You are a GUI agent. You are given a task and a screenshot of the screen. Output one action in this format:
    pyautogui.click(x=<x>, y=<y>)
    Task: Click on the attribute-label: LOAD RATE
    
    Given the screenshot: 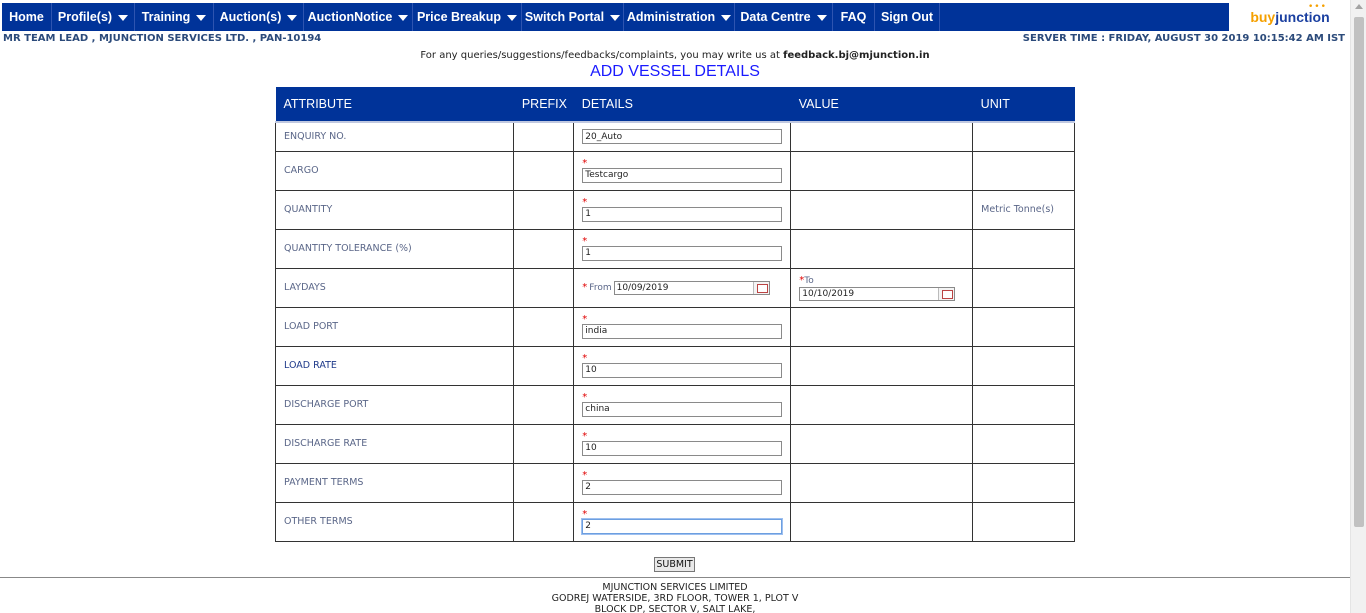 What is the action you would take?
    pyautogui.click(x=394, y=365)
    